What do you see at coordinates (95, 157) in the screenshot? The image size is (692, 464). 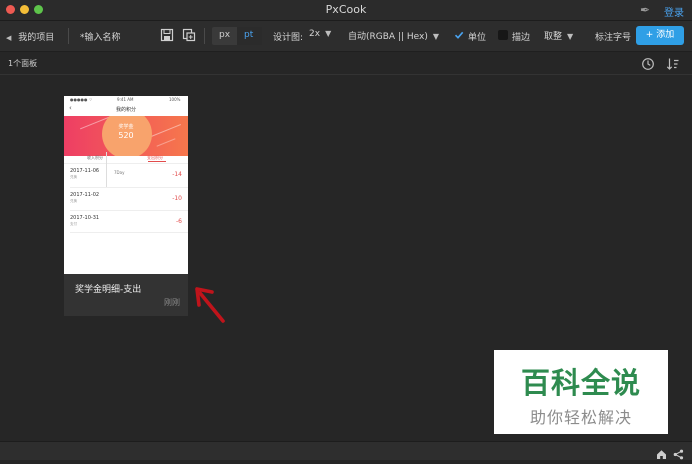 I see `thumb-tab-income: 收入积分` at bounding box center [95, 157].